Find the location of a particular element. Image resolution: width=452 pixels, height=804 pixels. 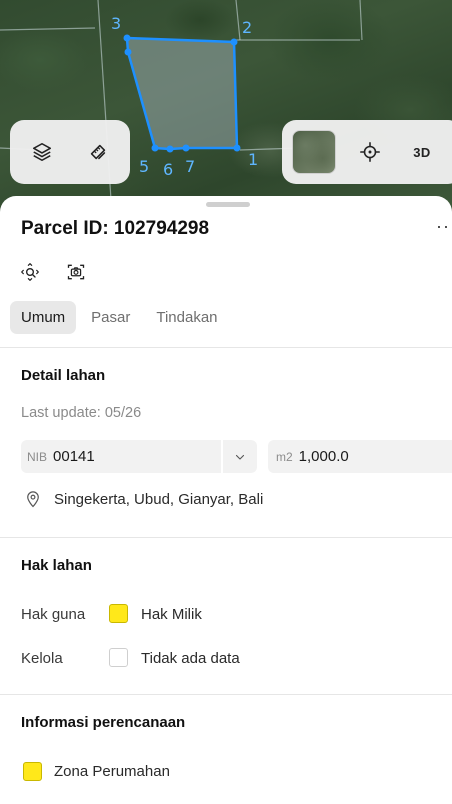

ruler-pencil-icon is located at coordinates (98, 152).